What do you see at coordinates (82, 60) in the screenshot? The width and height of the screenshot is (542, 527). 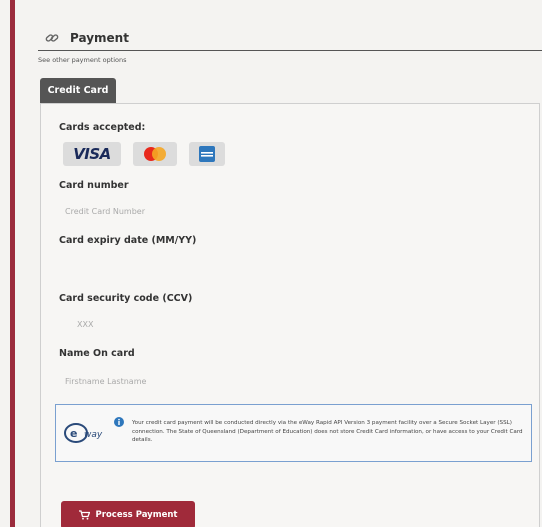 I see `other-payment-options-link: See other payment options` at bounding box center [82, 60].